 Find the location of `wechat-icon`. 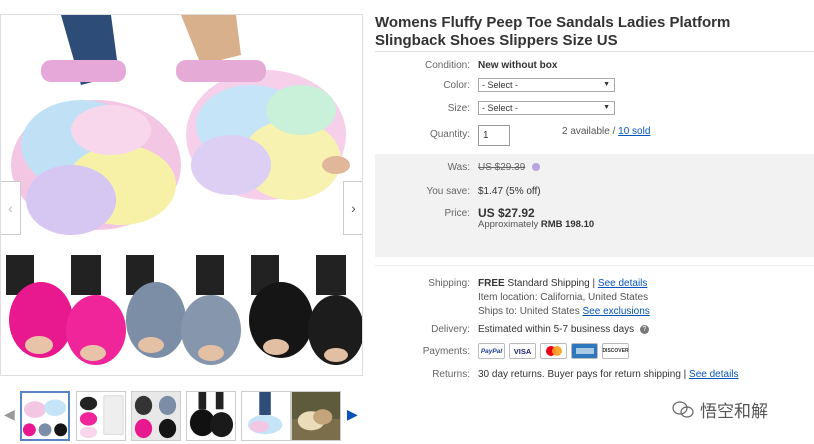

wechat-icon is located at coordinates (683, 409).